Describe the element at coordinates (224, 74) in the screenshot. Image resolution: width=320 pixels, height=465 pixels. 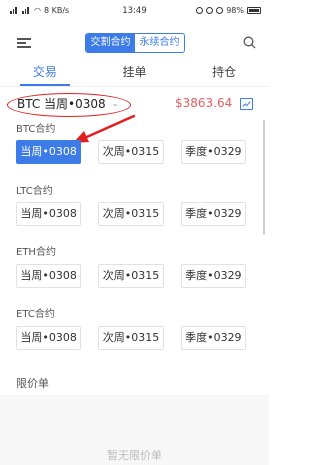
I see `tab-positions: 持仓` at that location.